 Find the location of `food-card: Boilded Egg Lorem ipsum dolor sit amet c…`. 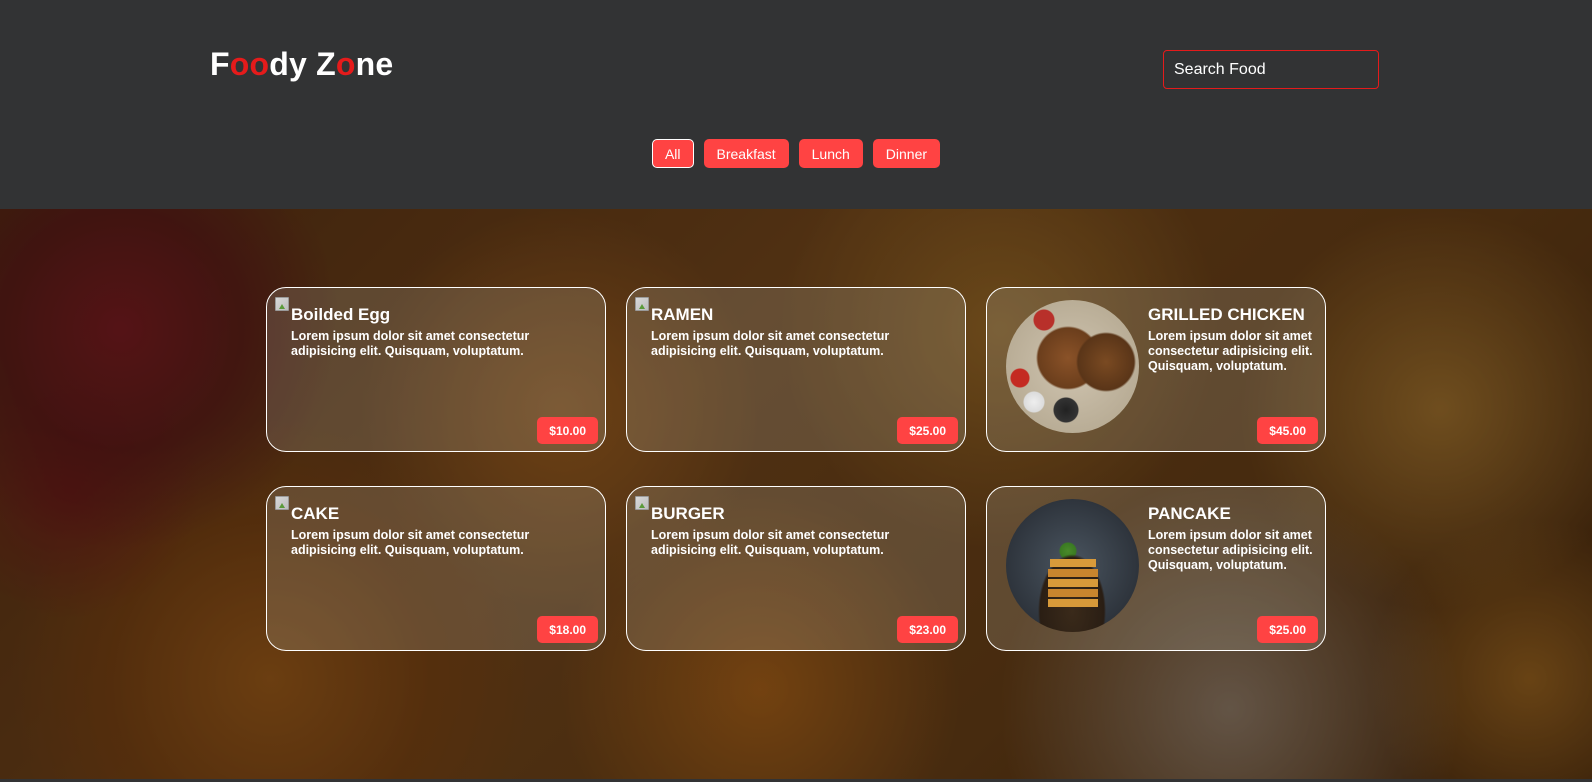

food-card: Boilded Egg Lorem ipsum dolor sit amet c… is located at coordinates (436, 369).